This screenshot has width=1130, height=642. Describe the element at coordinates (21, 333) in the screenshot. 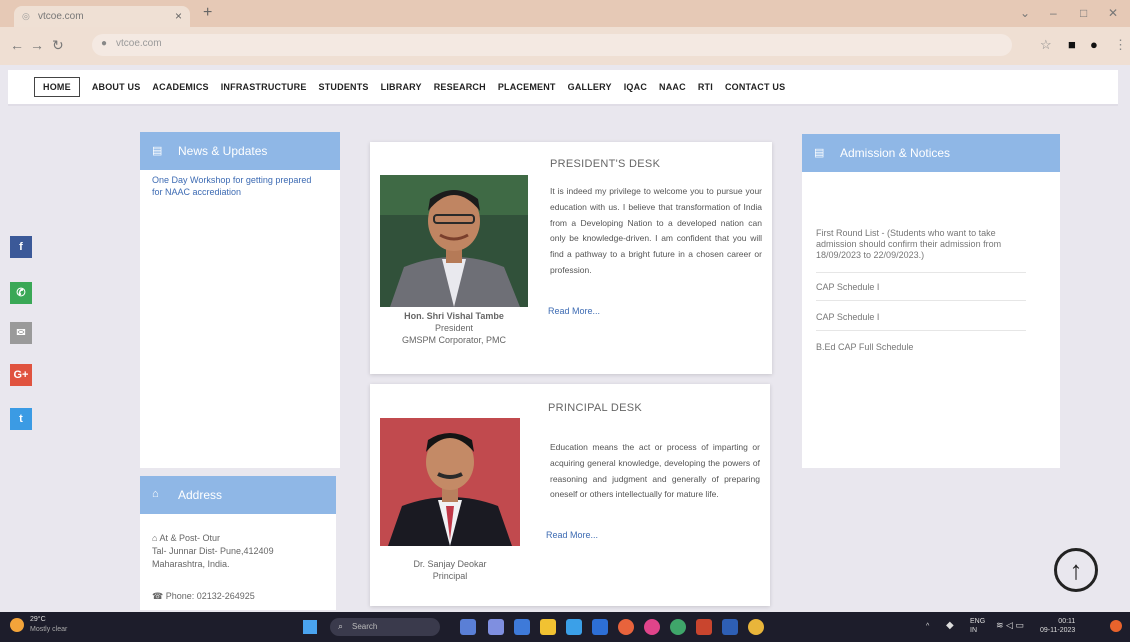

I see `email-icon: ✉` at that location.